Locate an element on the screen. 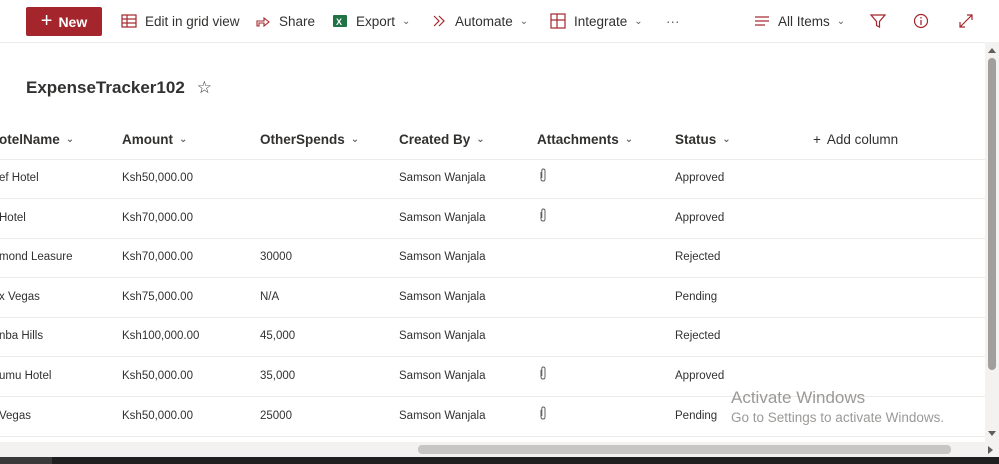 The height and width of the screenshot is (464, 999). view-selector: All Items ⌄ is located at coordinates (799, 21).